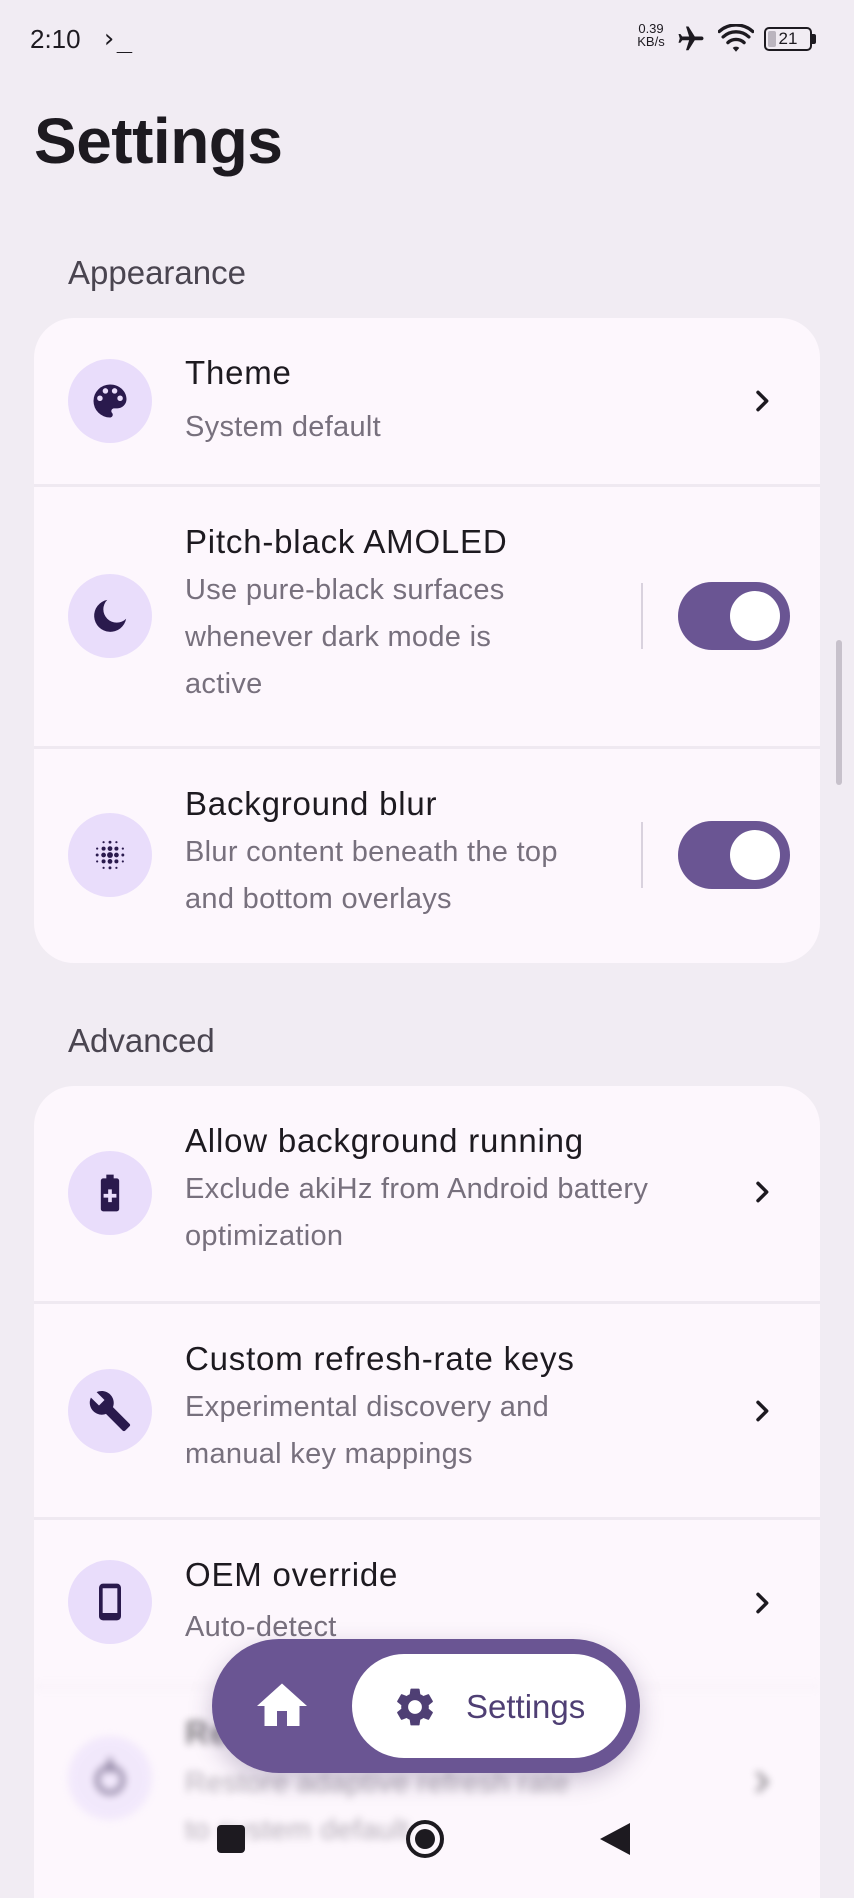  What do you see at coordinates (380, 1358) in the screenshot?
I see `refresh-keys-title: Custom refresh-rate keys` at bounding box center [380, 1358].